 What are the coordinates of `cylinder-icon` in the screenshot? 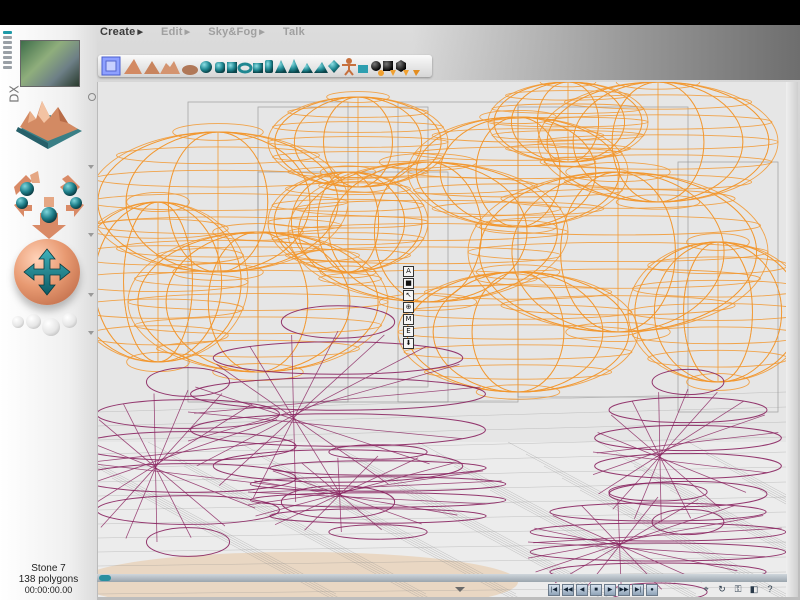 It's located at (220, 67).